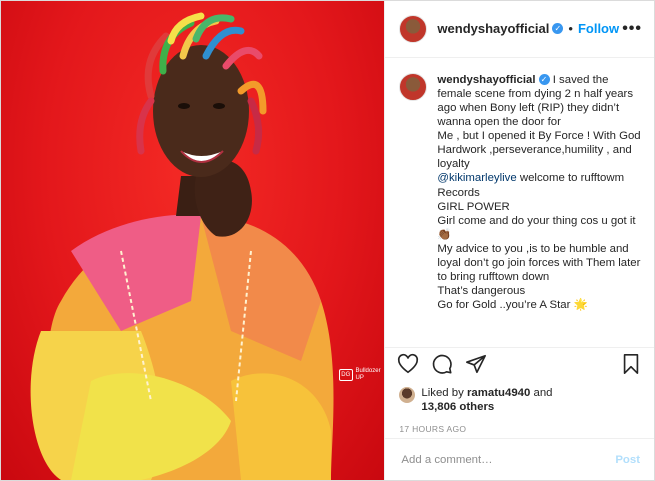 This screenshot has width=655, height=481. What do you see at coordinates (519, 363) in the screenshot?
I see `action-bar` at bounding box center [519, 363].